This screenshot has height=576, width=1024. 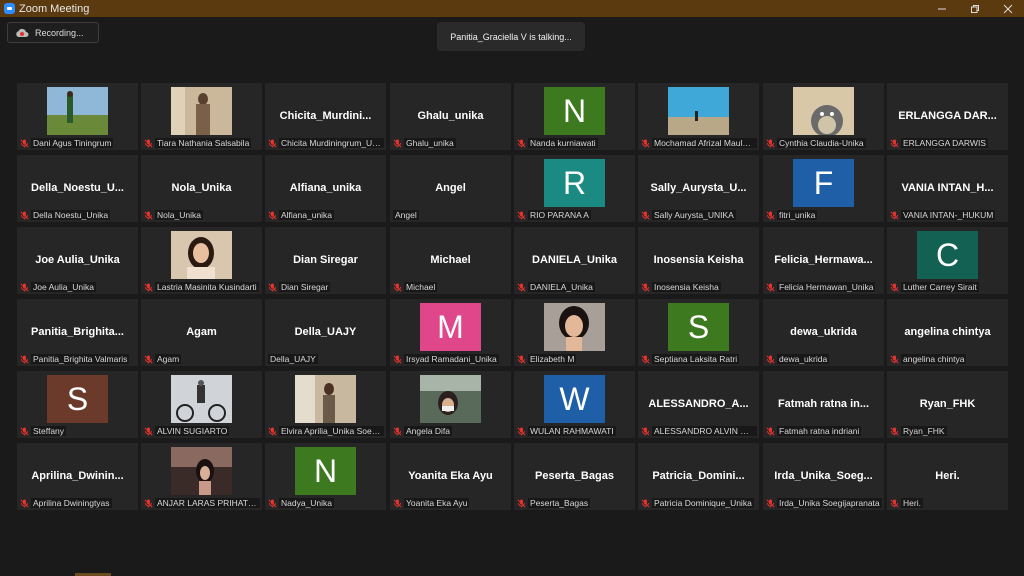 I want to click on participant-tile: Angela Difa, so click(x=450, y=404).